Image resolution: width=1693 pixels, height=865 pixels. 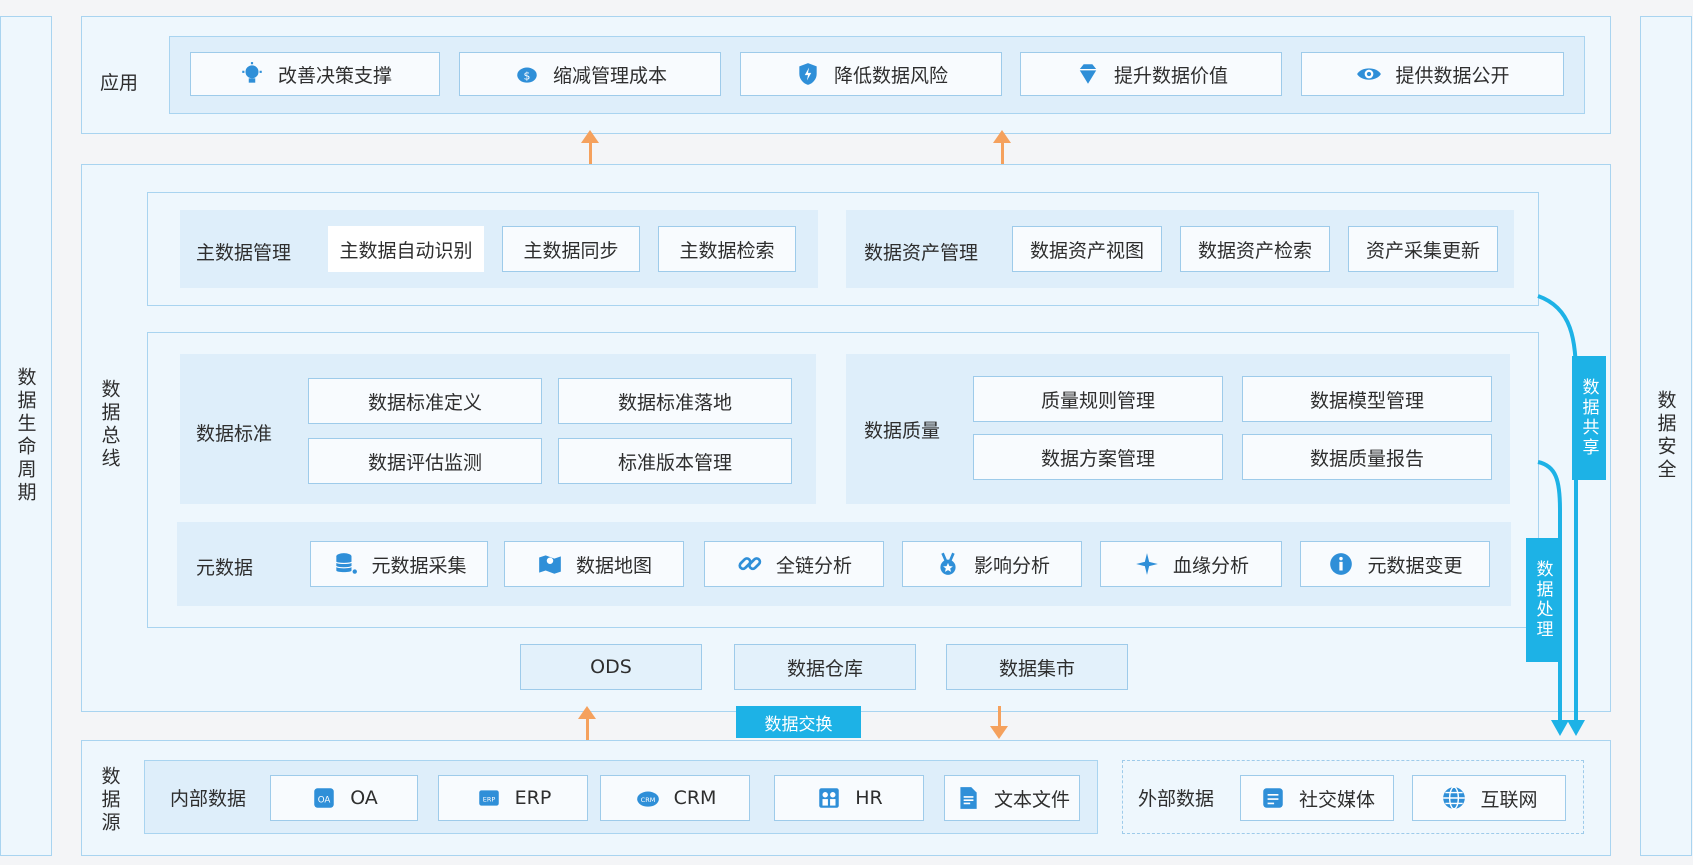 I want to click on source-crm: CRM CRM, so click(x=675, y=798).